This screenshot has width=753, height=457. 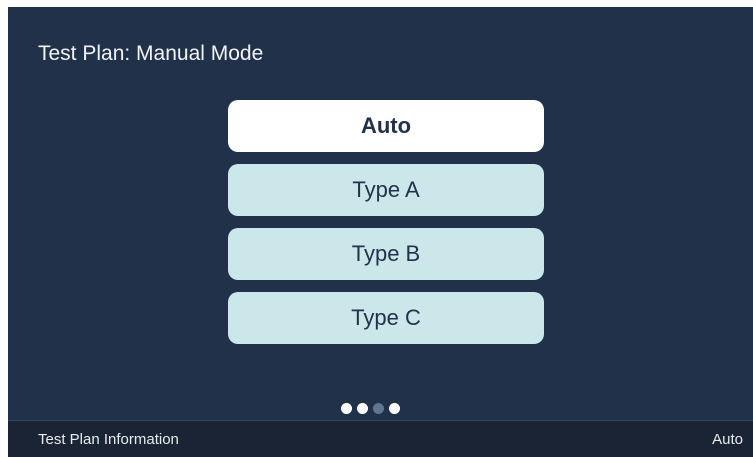 What do you see at coordinates (386, 254) in the screenshot?
I see `option-type-b-button: Type B` at bounding box center [386, 254].